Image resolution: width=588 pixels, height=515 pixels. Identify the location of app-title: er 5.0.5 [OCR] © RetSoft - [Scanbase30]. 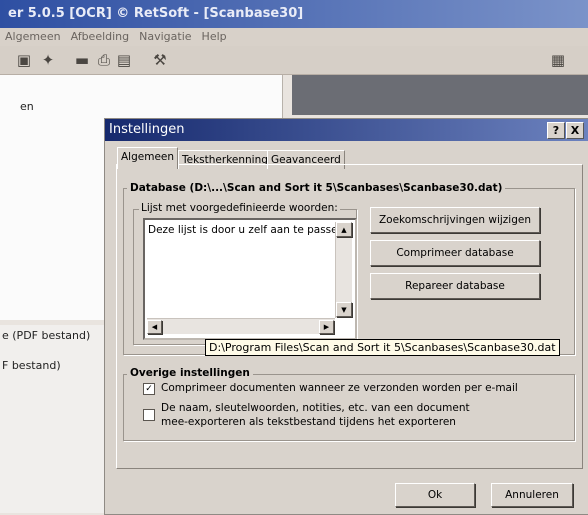
(156, 13).